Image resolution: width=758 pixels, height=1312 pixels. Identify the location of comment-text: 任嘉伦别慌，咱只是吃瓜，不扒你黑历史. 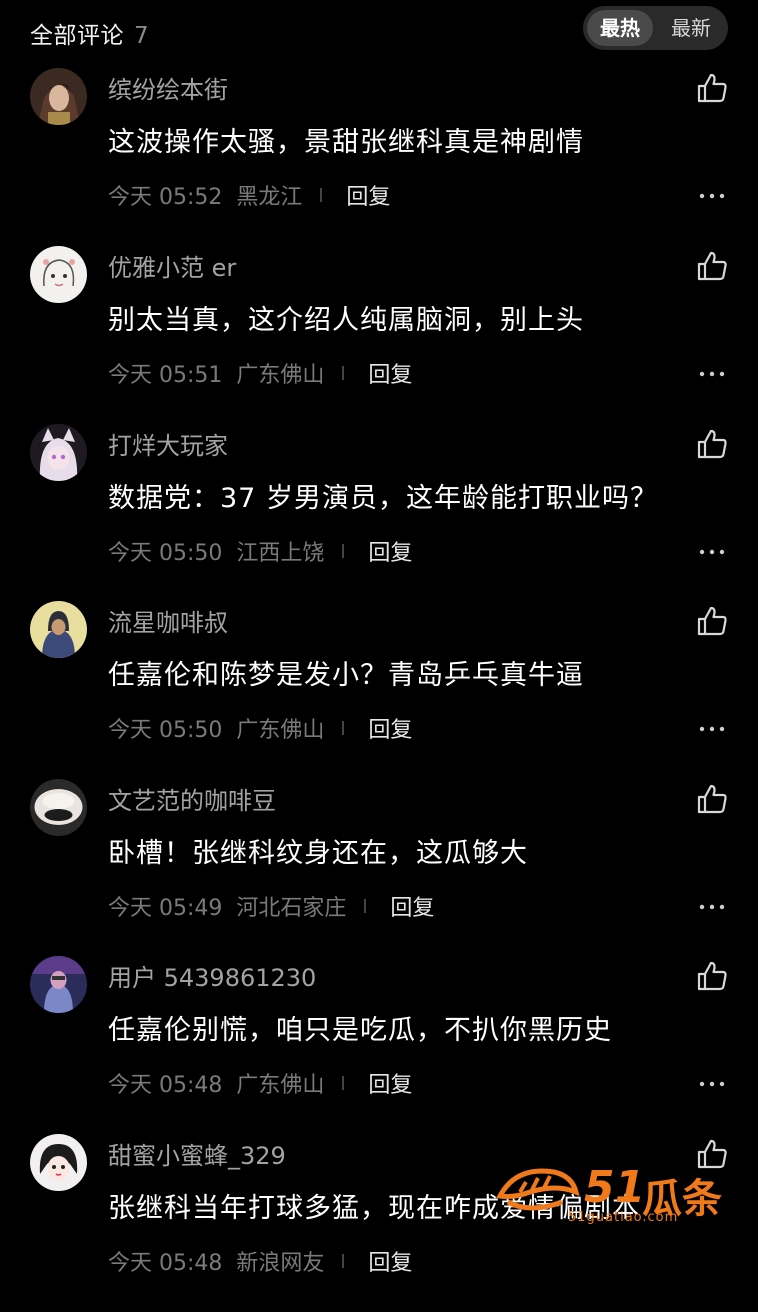
(360, 1030).